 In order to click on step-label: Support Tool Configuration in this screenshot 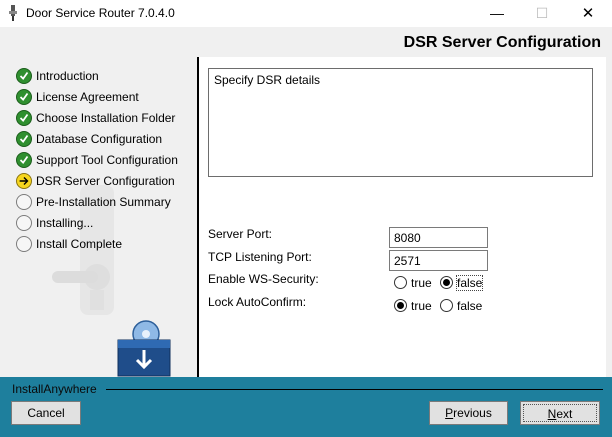, I will do `click(107, 160)`.